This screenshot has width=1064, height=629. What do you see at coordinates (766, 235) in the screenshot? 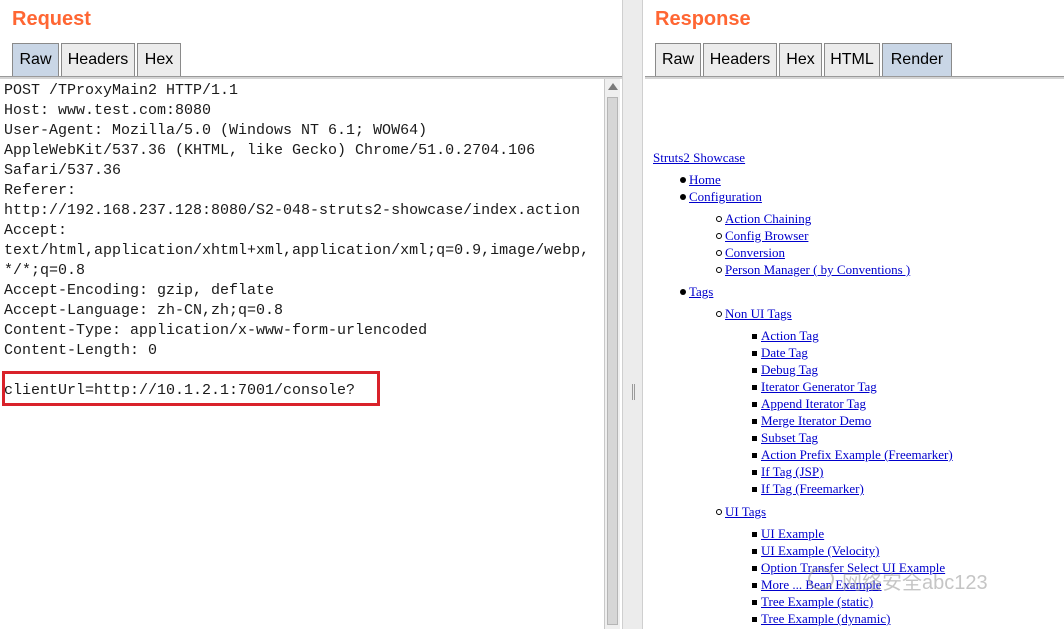
I see `list-item: Config Browser` at bounding box center [766, 235].